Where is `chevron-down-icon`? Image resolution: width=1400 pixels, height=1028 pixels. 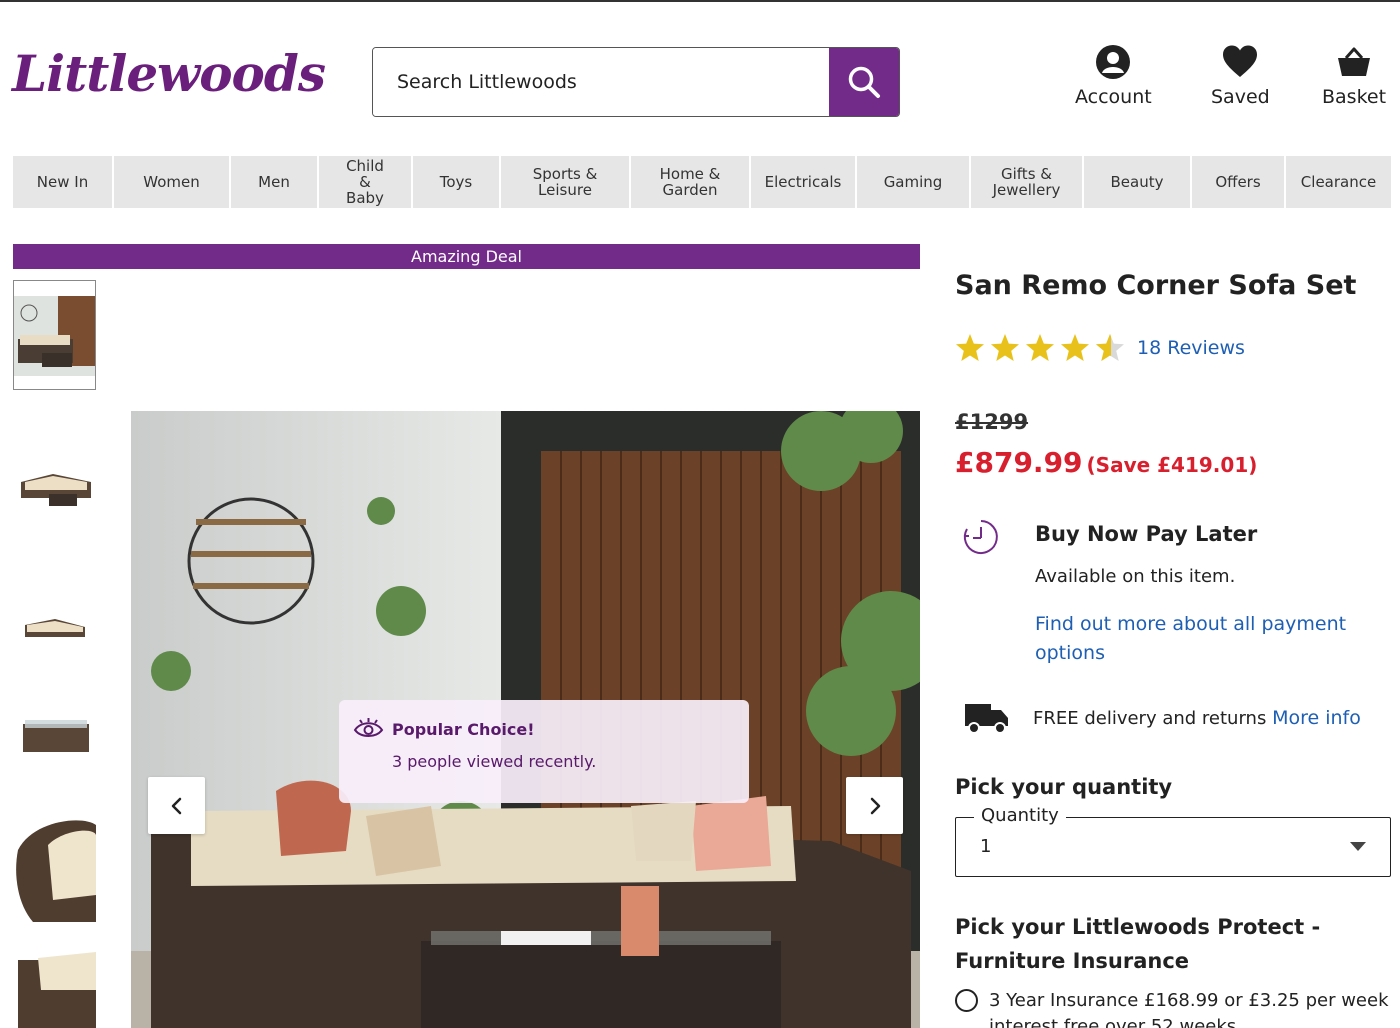 chevron-down-icon is located at coordinates (1358, 846).